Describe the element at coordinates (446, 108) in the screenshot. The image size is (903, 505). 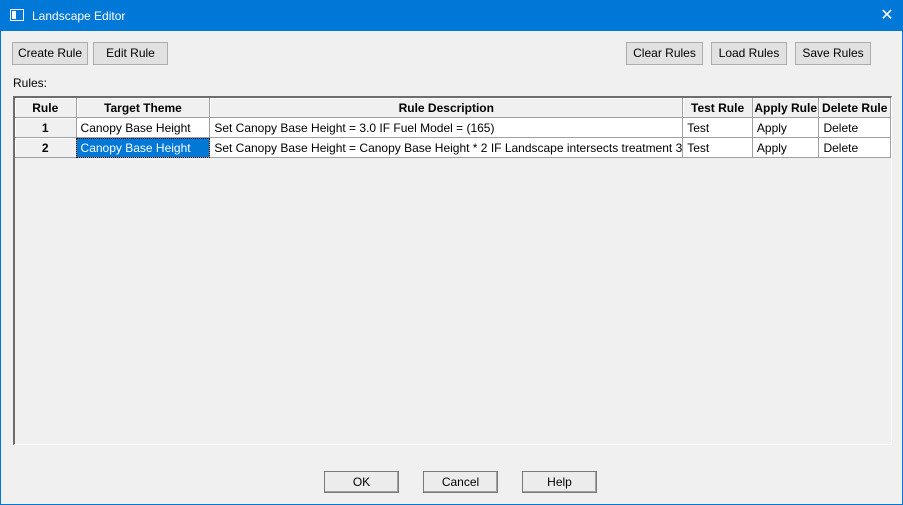
I see `column-header-rule-description: Rule Description` at that location.